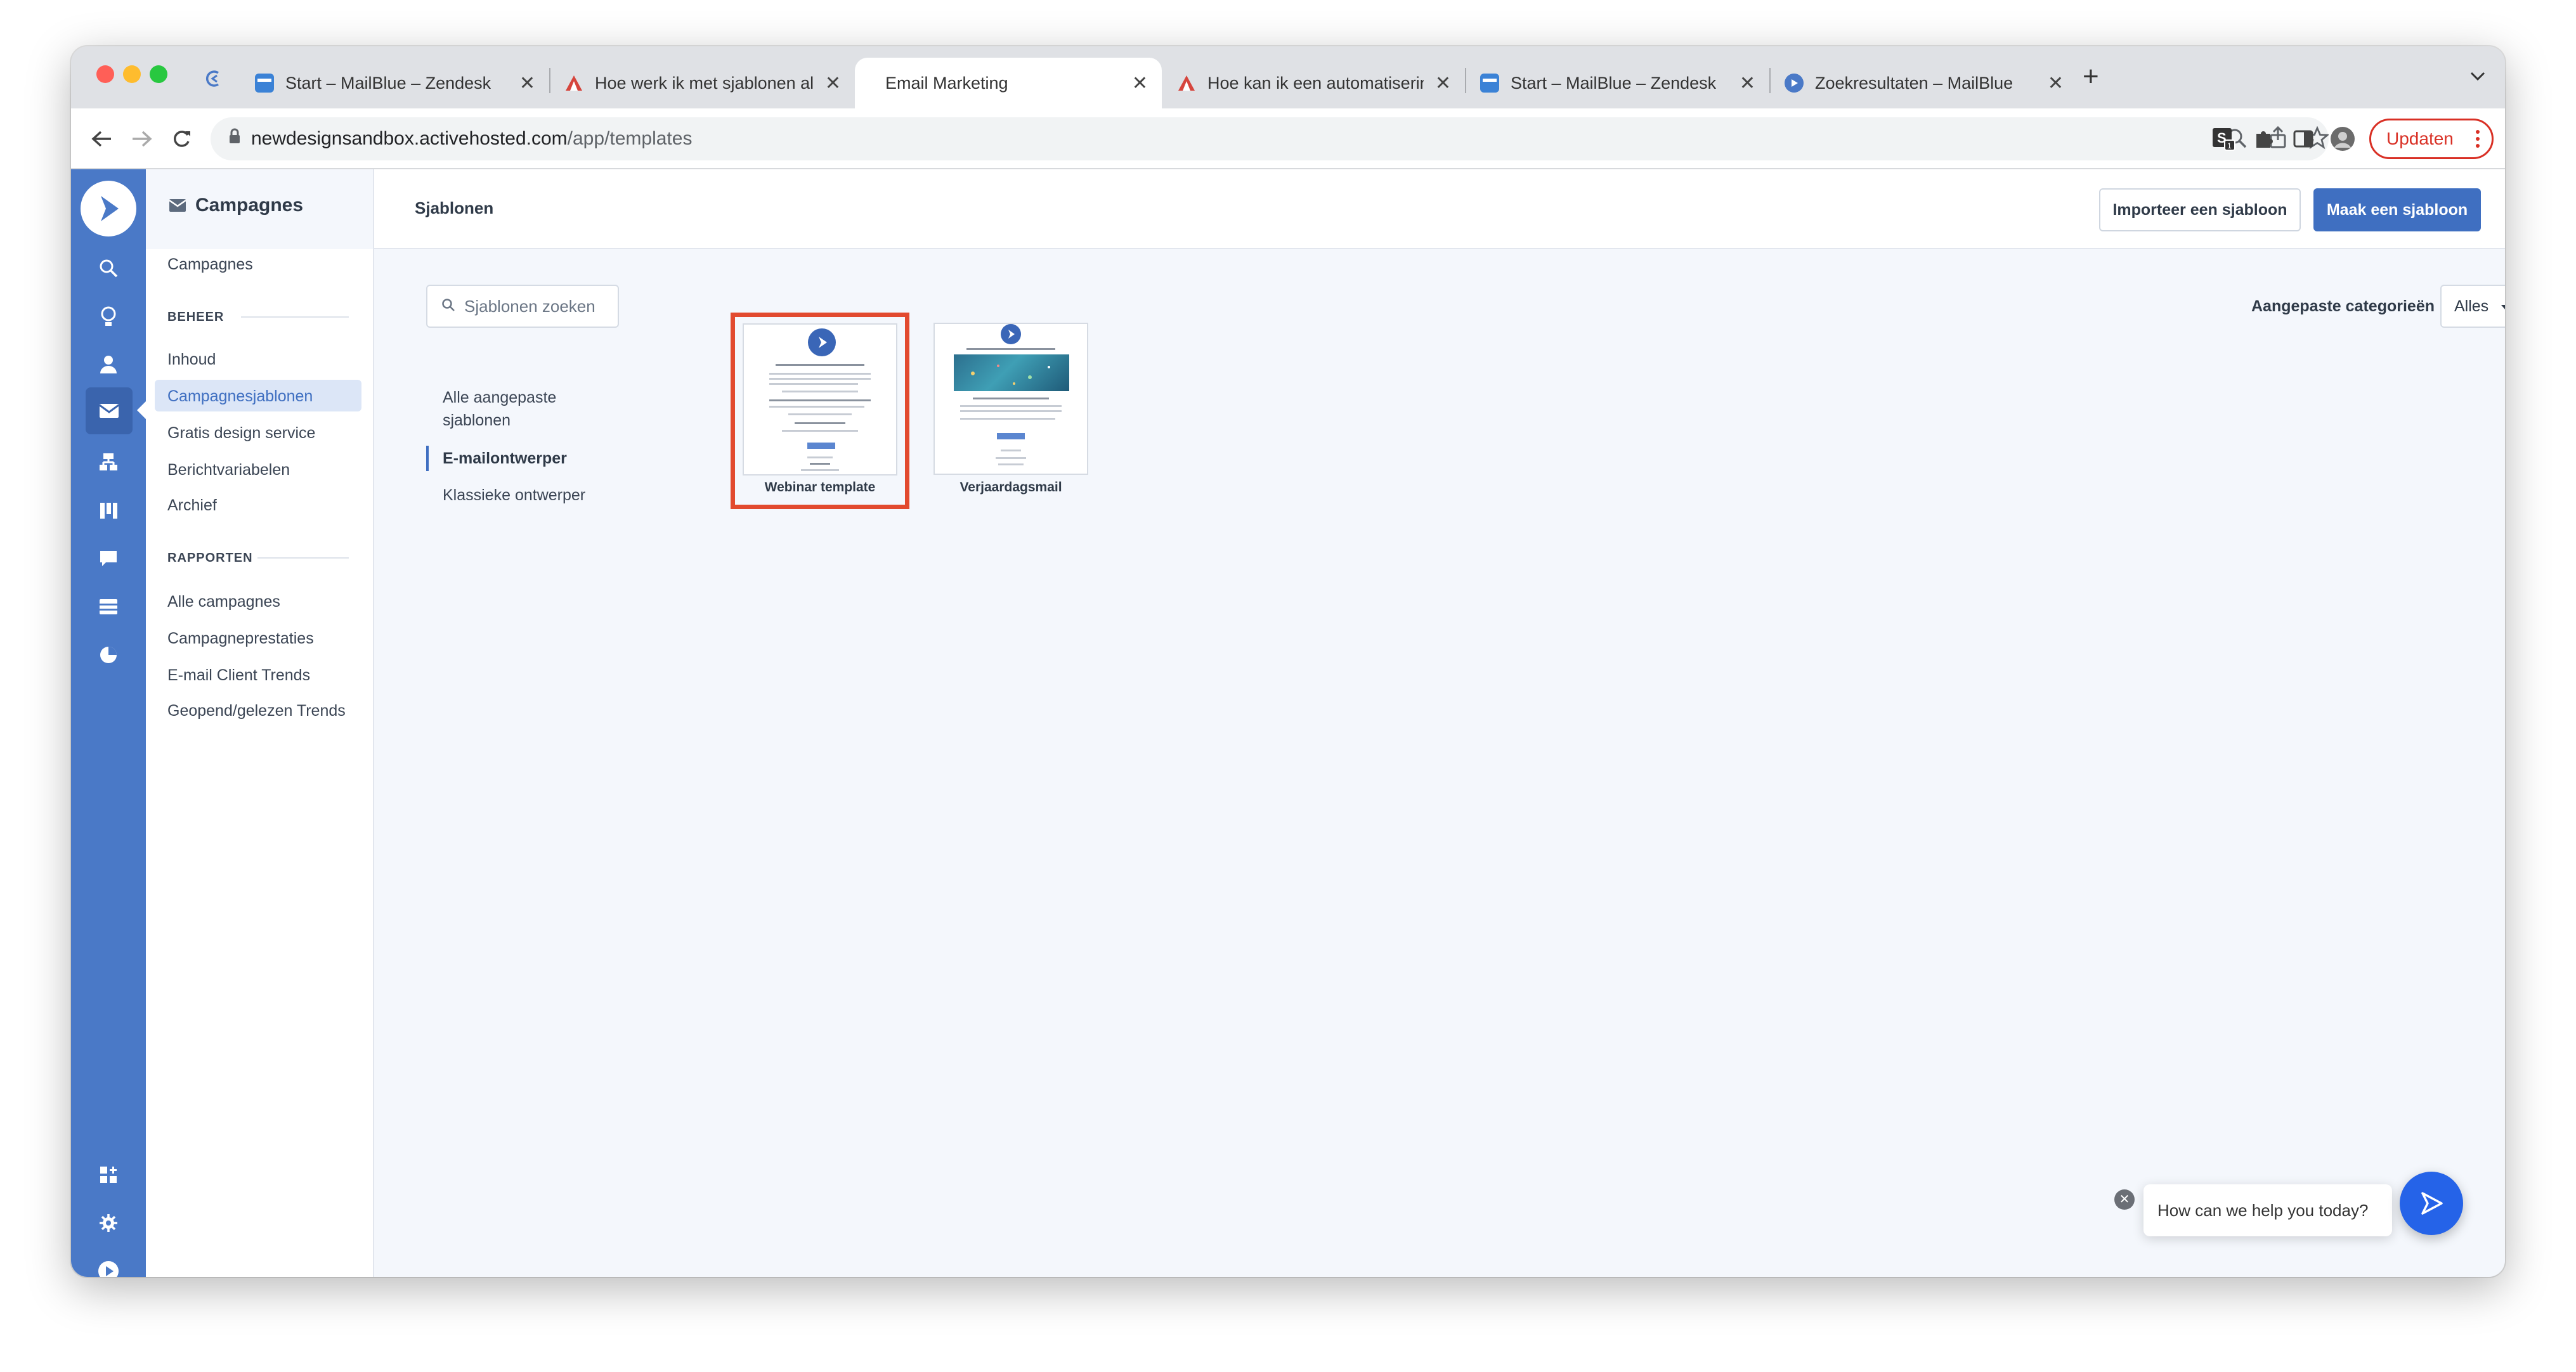 The image size is (2576, 1372). Describe the element at coordinates (2397, 209) in the screenshot. I see `create-template-button: Maak een sjabloon` at that location.